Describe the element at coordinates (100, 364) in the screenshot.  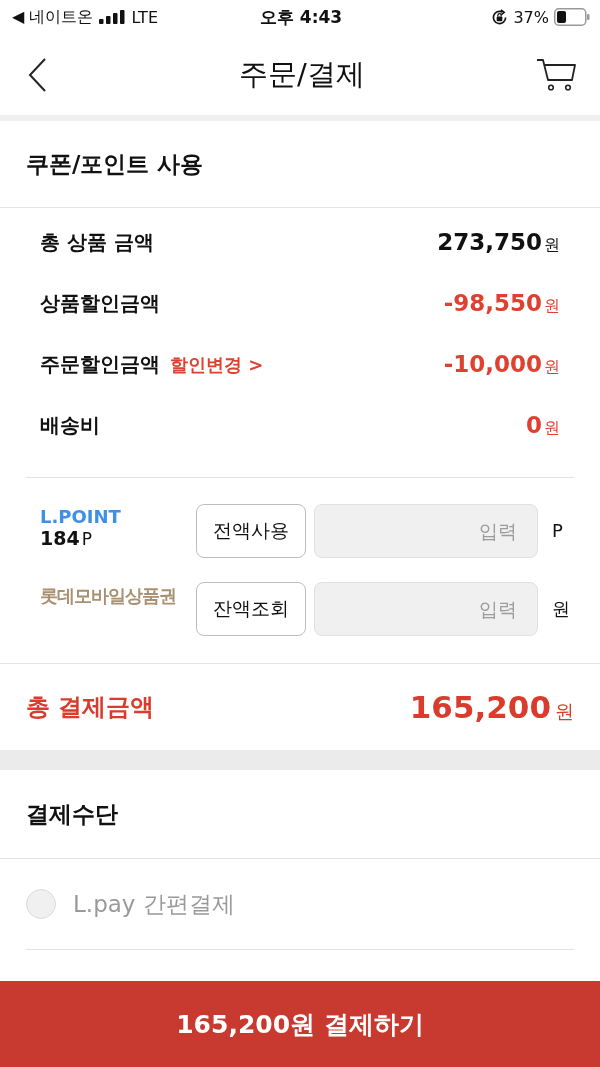
I see `summary-label: 주문할인금액` at that location.